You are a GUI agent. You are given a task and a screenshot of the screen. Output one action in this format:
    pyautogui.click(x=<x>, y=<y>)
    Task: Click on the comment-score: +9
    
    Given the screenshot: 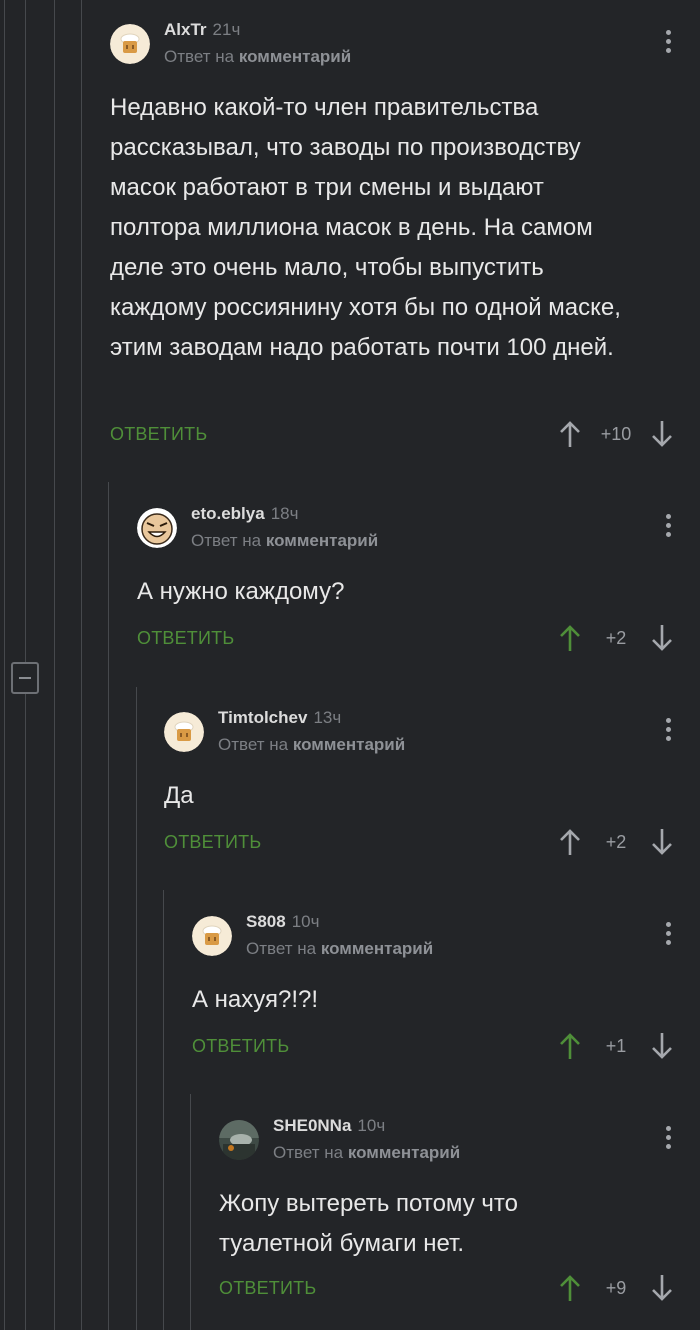 What is the action you would take?
    pyautogui.click(x=616, y=1288)
    